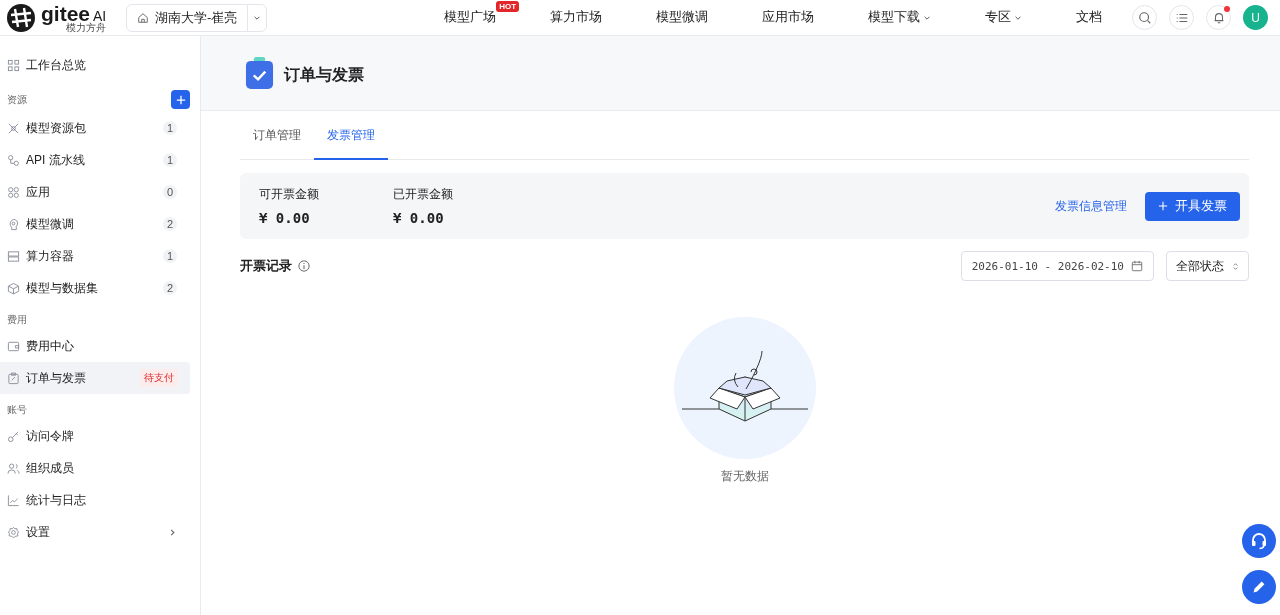 The width and height of the screenshot is (1280, 615). I want to click on key-icon, so click(13, 436).